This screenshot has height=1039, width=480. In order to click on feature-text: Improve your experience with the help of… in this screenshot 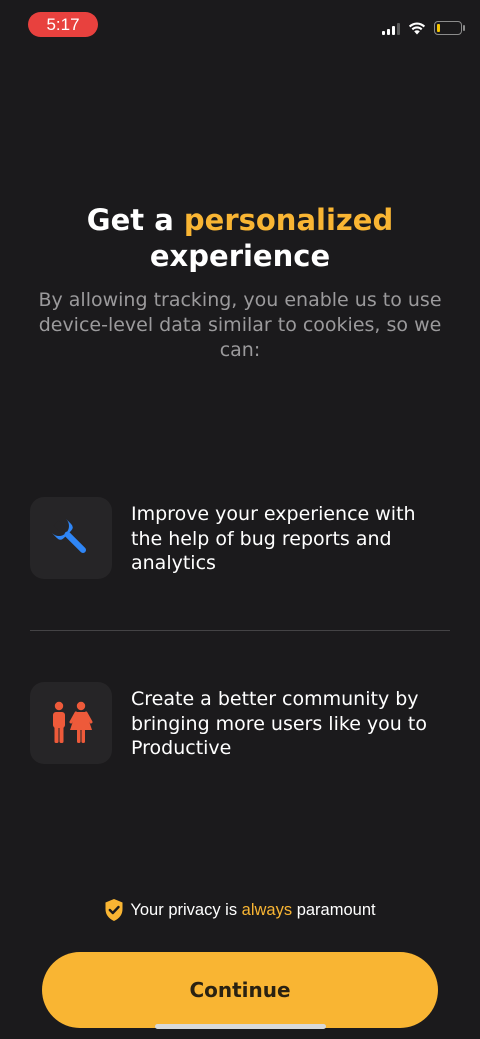, I will do `click(273, 538)`.